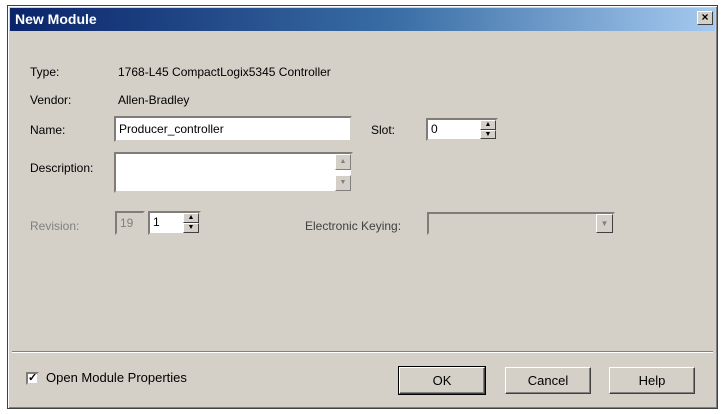  What do you see at coordinates (233, 172) in the screenshot?
I see `description-input: ▲ ▼` at bounding box center [233, 172].